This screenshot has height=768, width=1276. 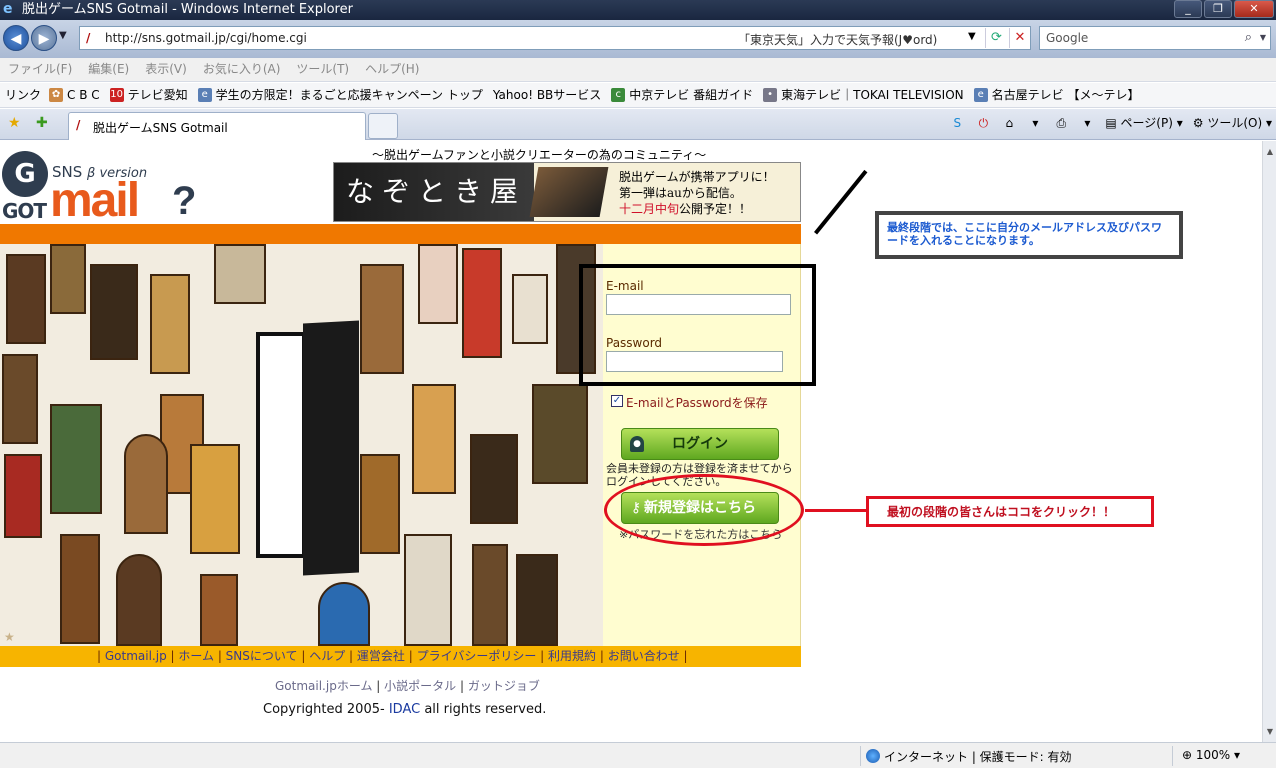 I want to click on banner-line2: 第一弾はauから配信。, so click(x=680, y=193).